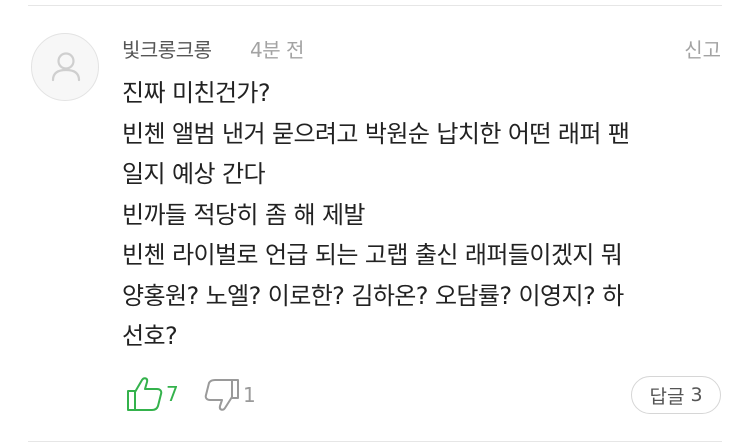 The image size is (750, 447). Describe the element at coordinates (167, 48) in the screenshot. I see `author-name: 빛크롱크롱` at that location.